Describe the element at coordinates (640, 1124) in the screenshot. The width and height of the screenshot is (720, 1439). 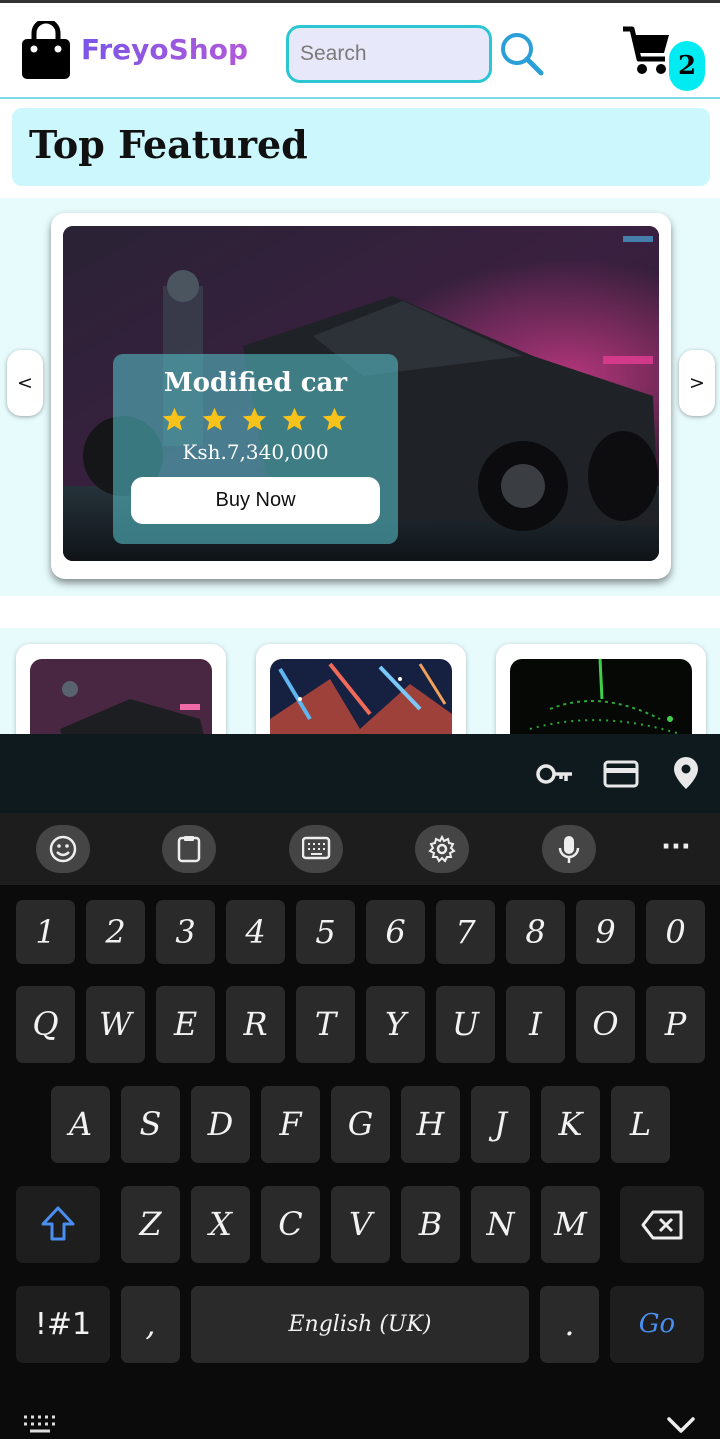
I see `key-l: L` at that location.